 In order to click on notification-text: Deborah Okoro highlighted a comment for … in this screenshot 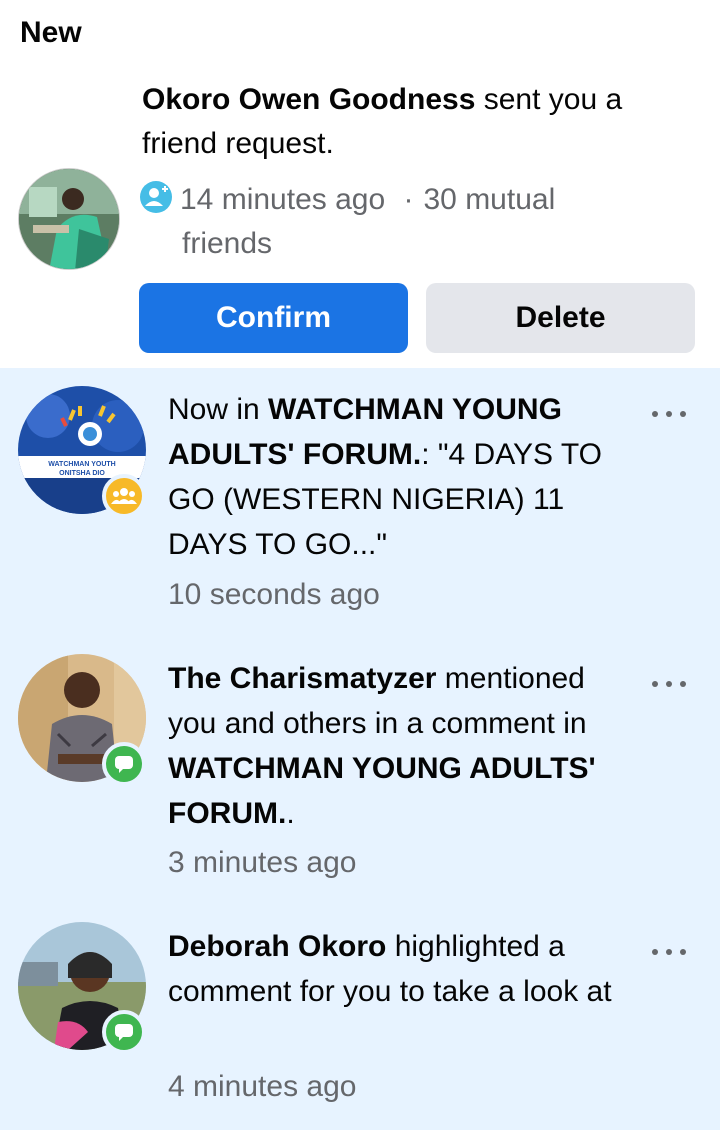, I will do `click(403, 969)`.